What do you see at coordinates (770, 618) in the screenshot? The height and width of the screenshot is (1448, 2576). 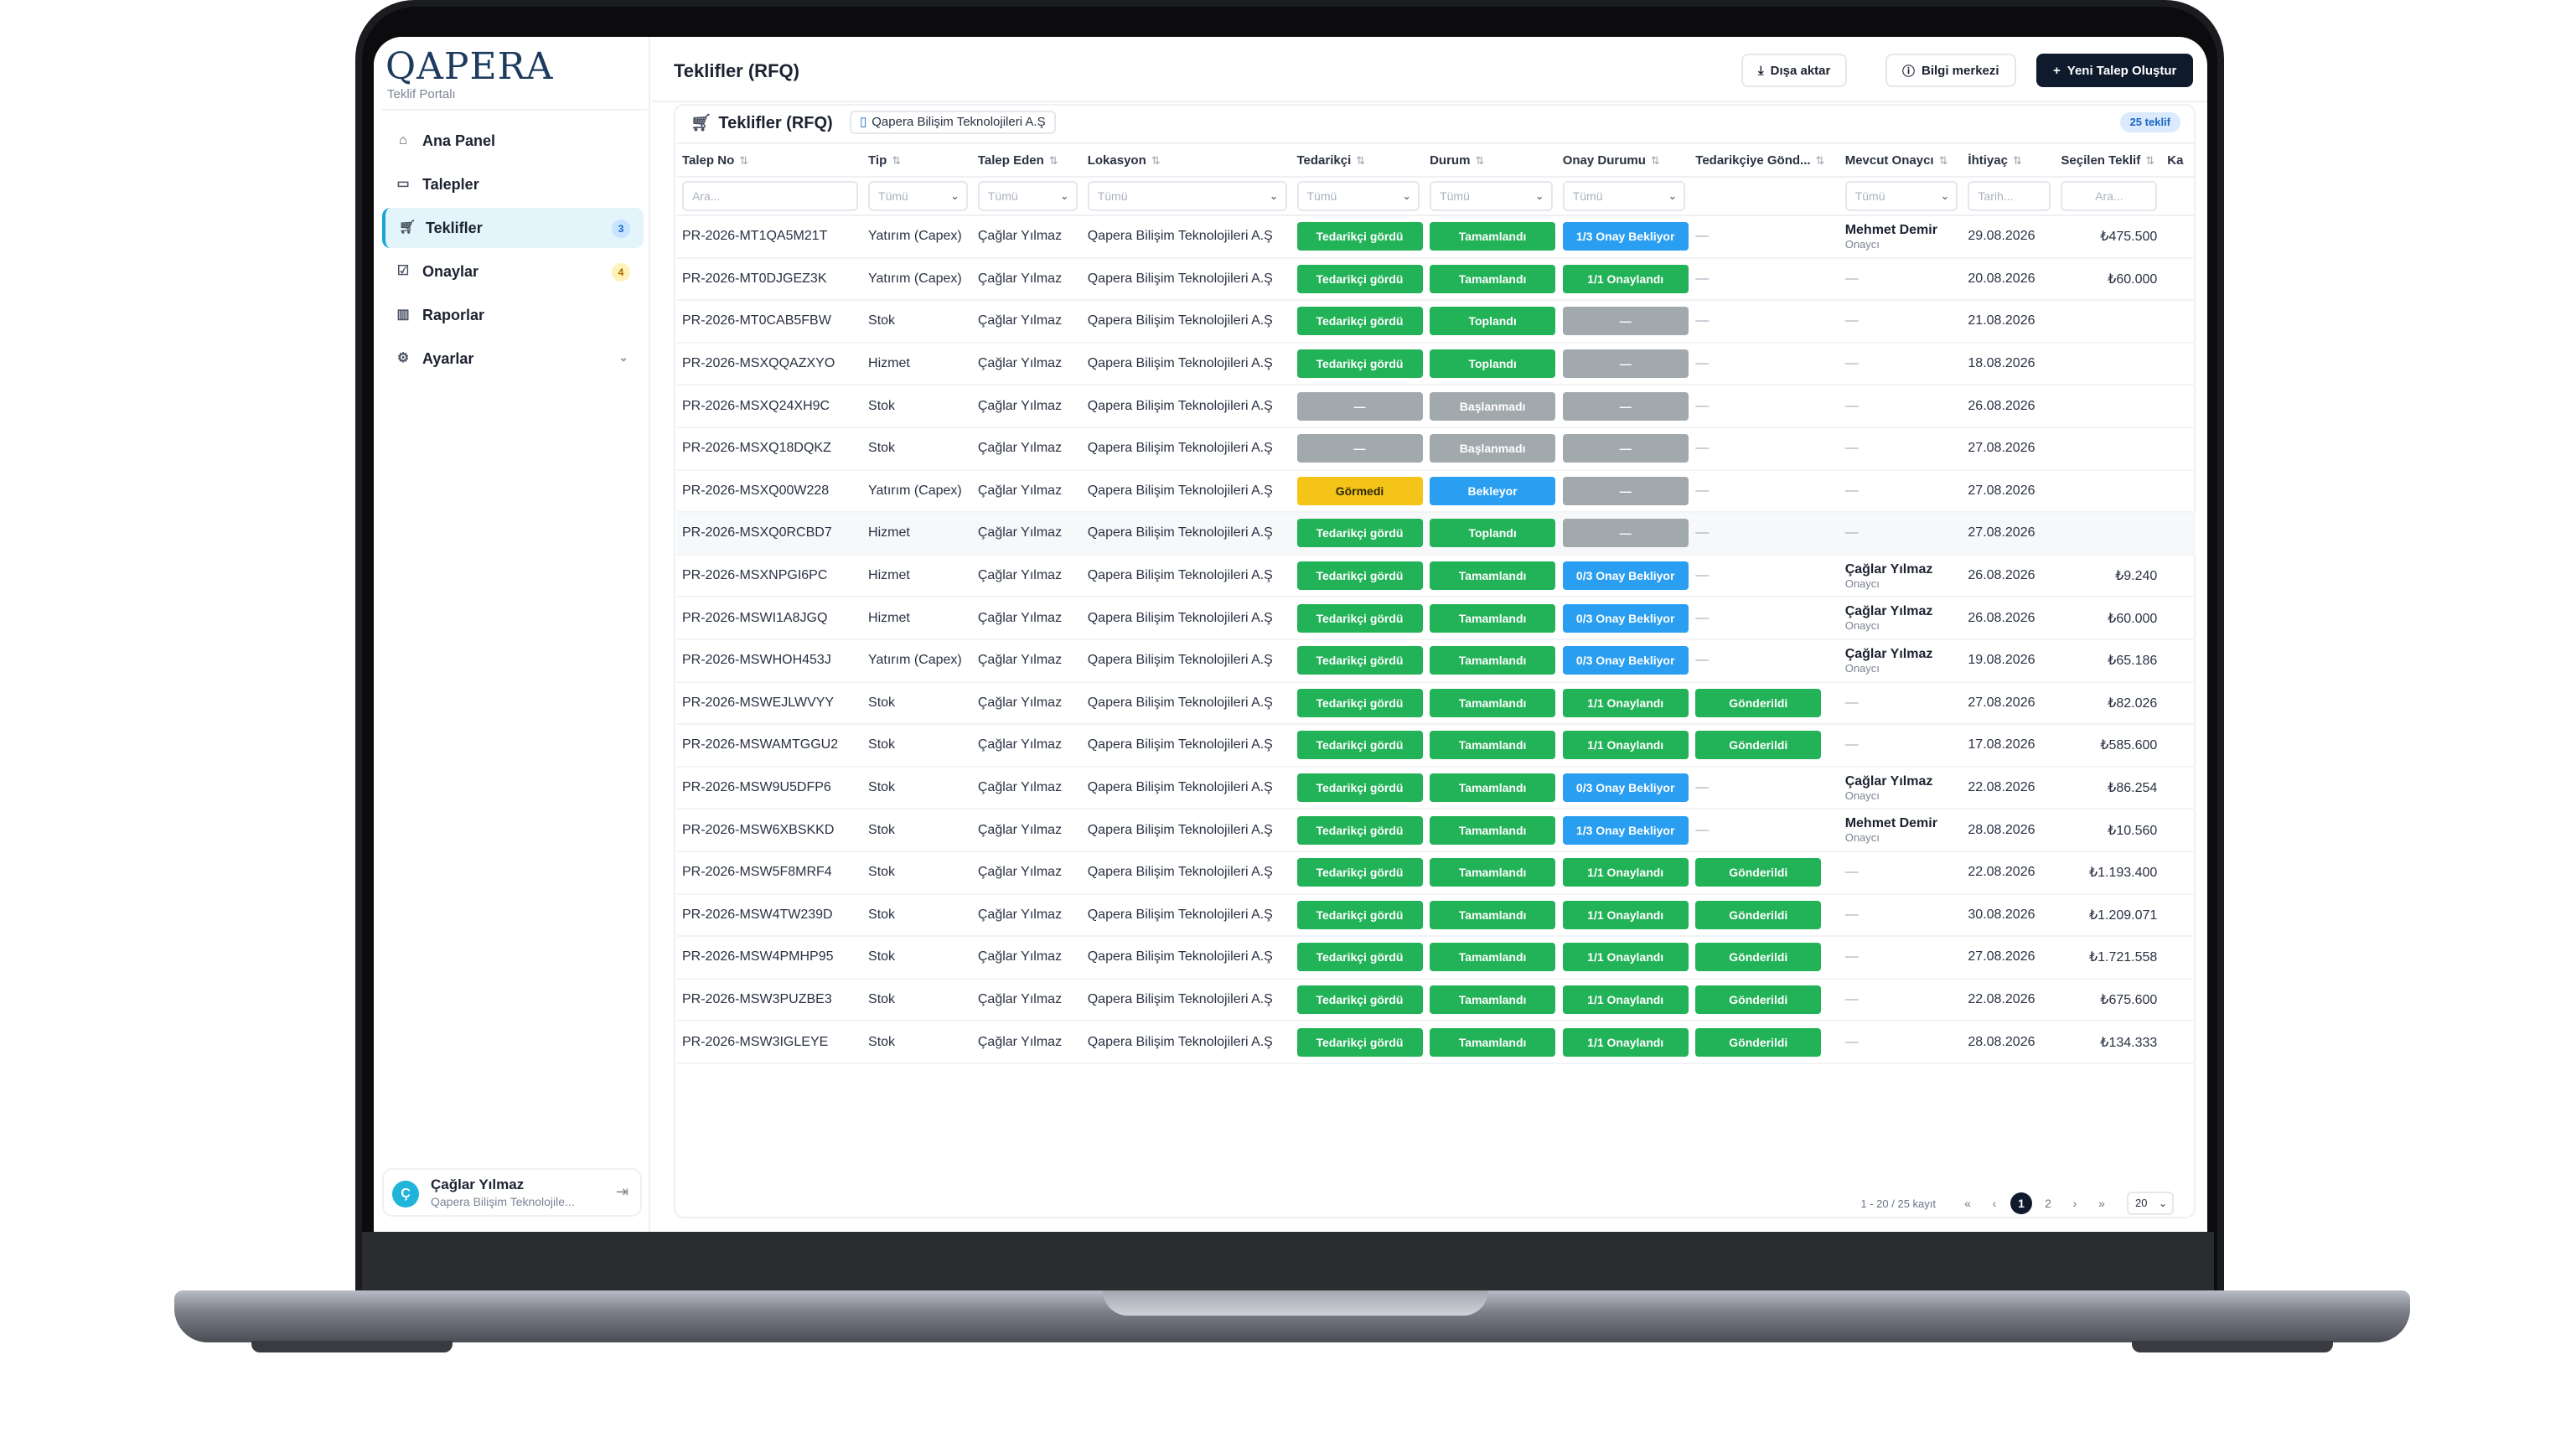 I see `request-number-link: PR-2026-MSWI1A8JGQ` at bounding box center [770, 618].